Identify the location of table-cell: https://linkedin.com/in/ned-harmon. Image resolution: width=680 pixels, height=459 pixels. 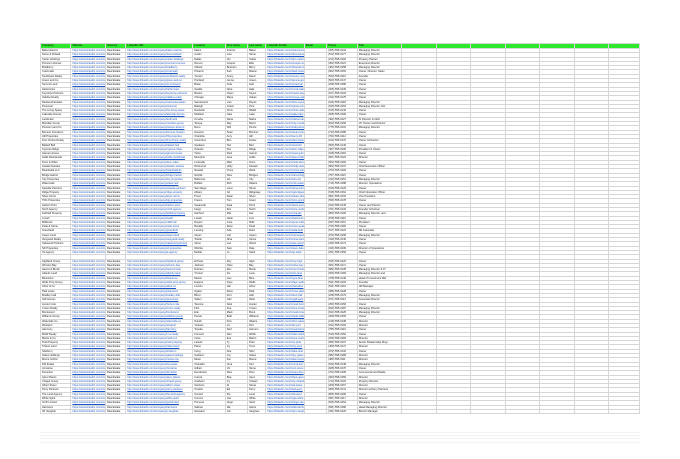
(285, 330).